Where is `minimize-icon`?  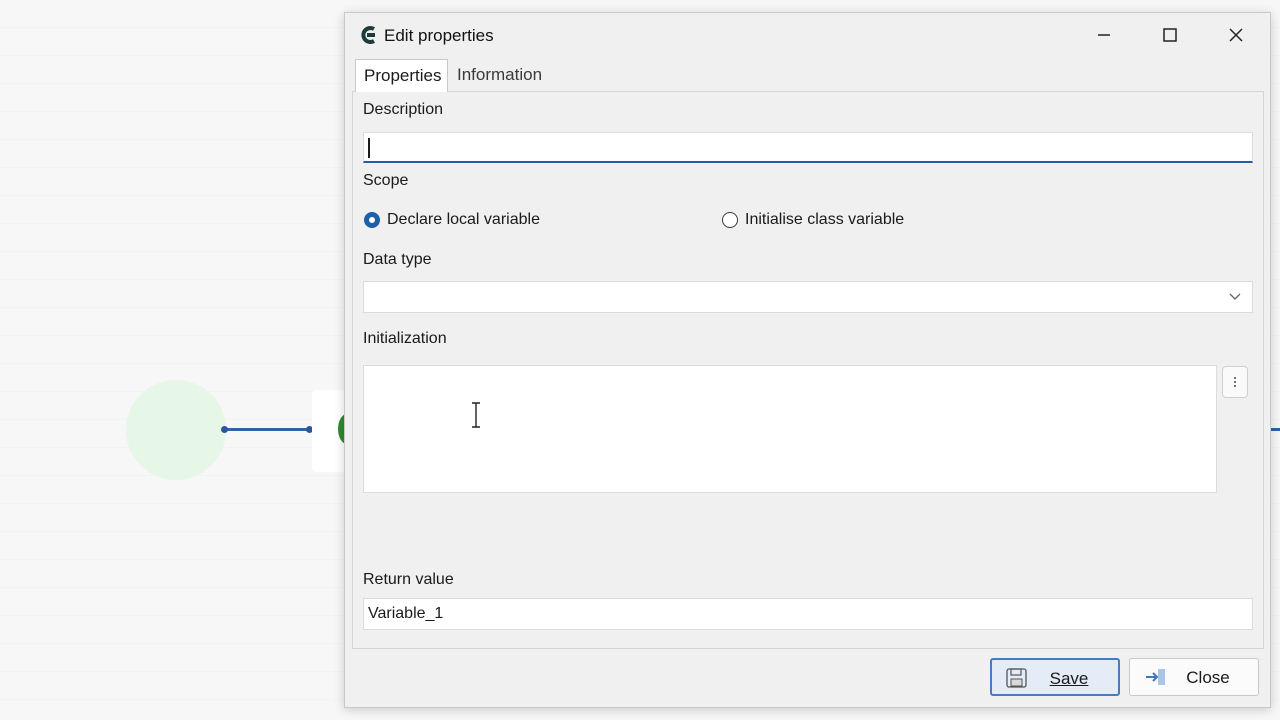
minimize-icon is located at coordinates (1104, 35).